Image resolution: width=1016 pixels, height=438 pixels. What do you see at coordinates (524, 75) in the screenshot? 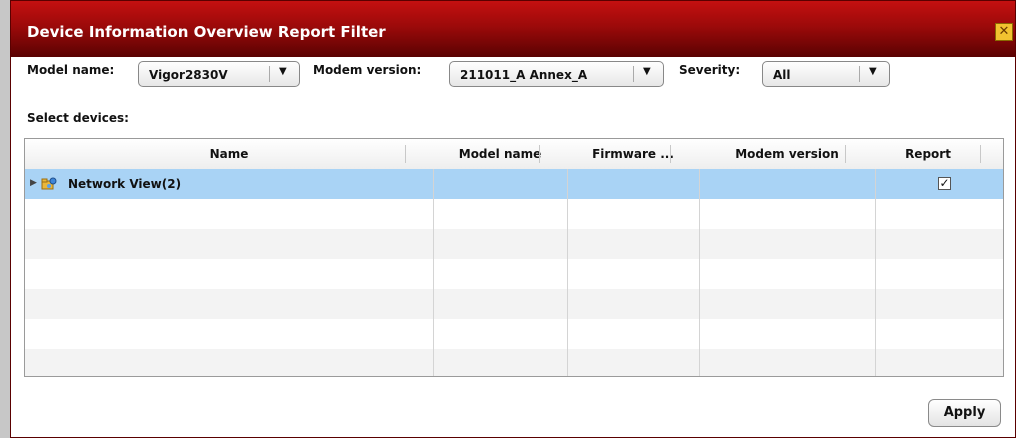
I see `modem-version-value: 211011_A Annex_A` at bounding box center [524, 75].